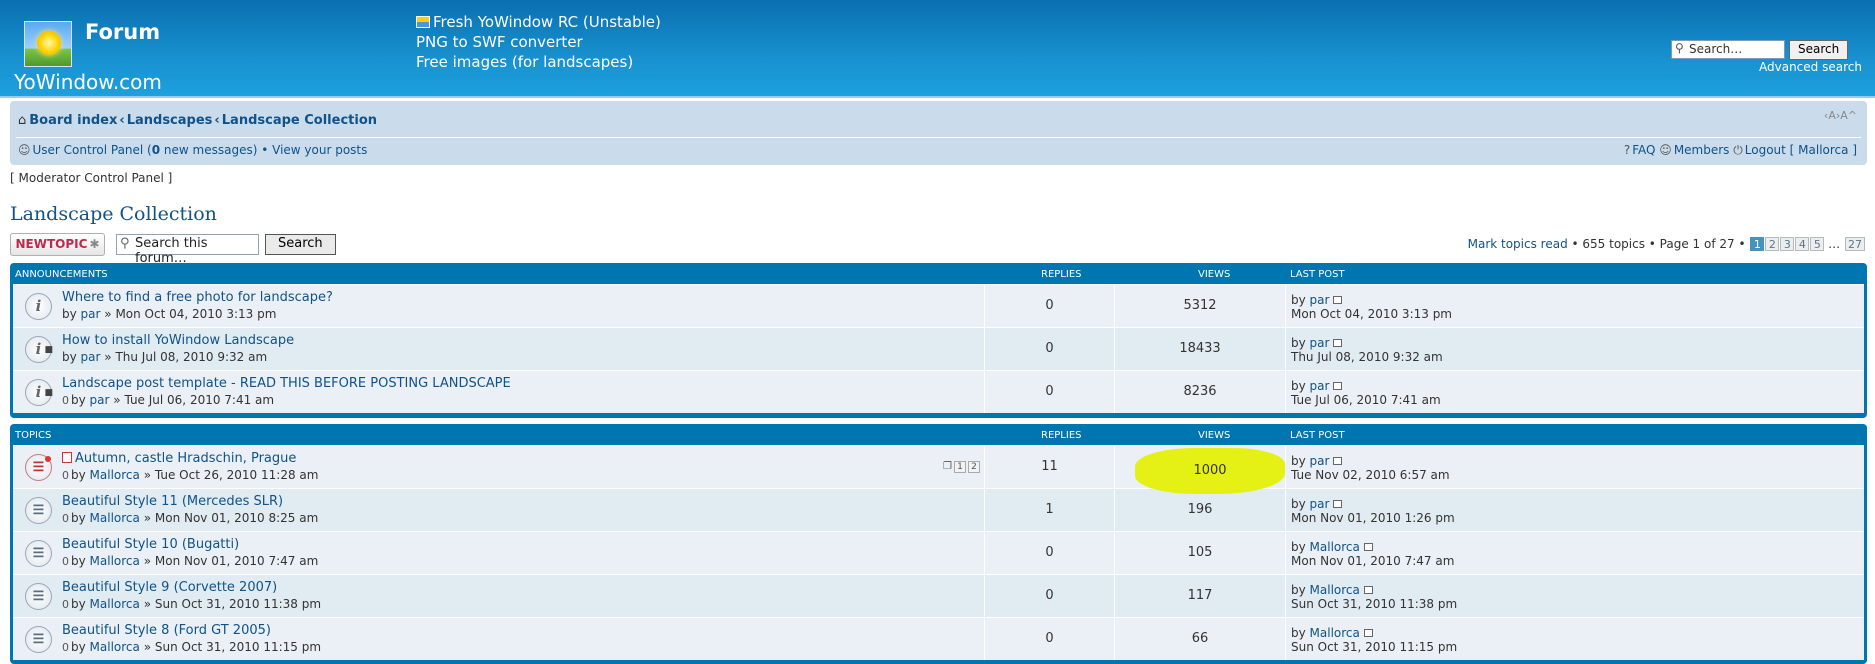 This screenshot has width=1875, height=664. Describe the element at coordinates (1574, 467) in the screenshot. I see `last-post: by par Tue Nov 02, 2010 6:57 am` at that location.